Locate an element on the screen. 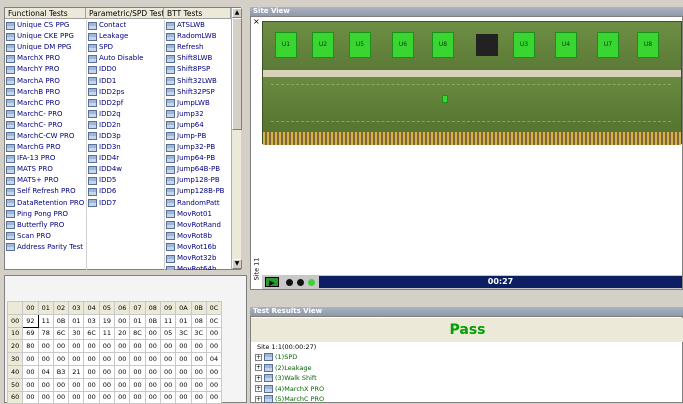 The width and height of the screenshot is (683, 404). hex-cell: 08 is located at coordinates (198, 320).